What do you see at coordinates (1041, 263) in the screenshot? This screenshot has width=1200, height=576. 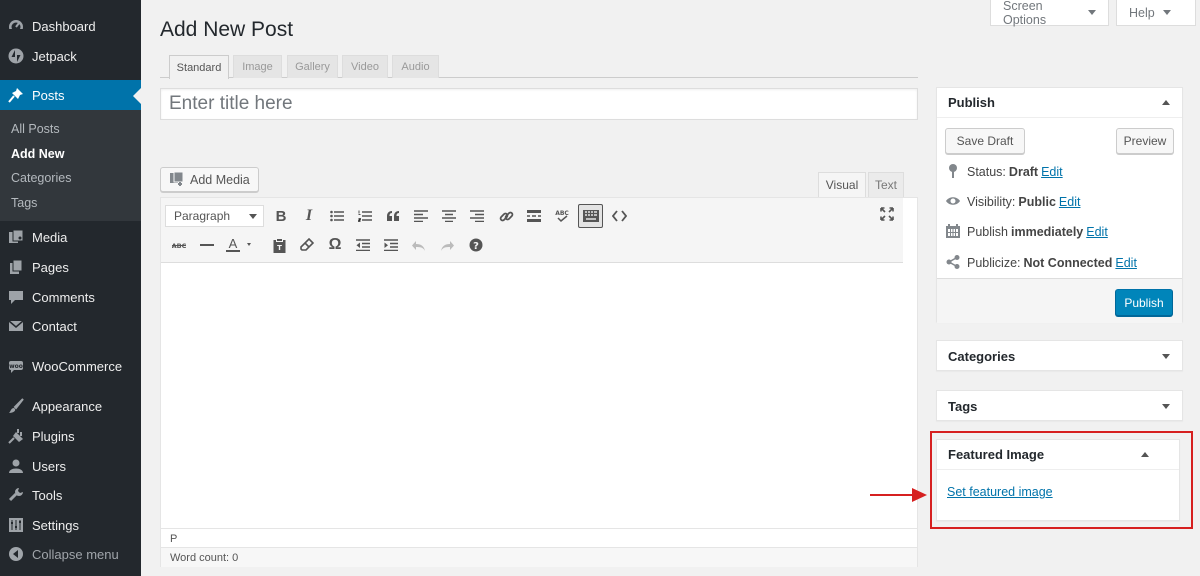 I see `publicize-row: Publicize: Not Connected Edit` at bounding box center [1041, 263].